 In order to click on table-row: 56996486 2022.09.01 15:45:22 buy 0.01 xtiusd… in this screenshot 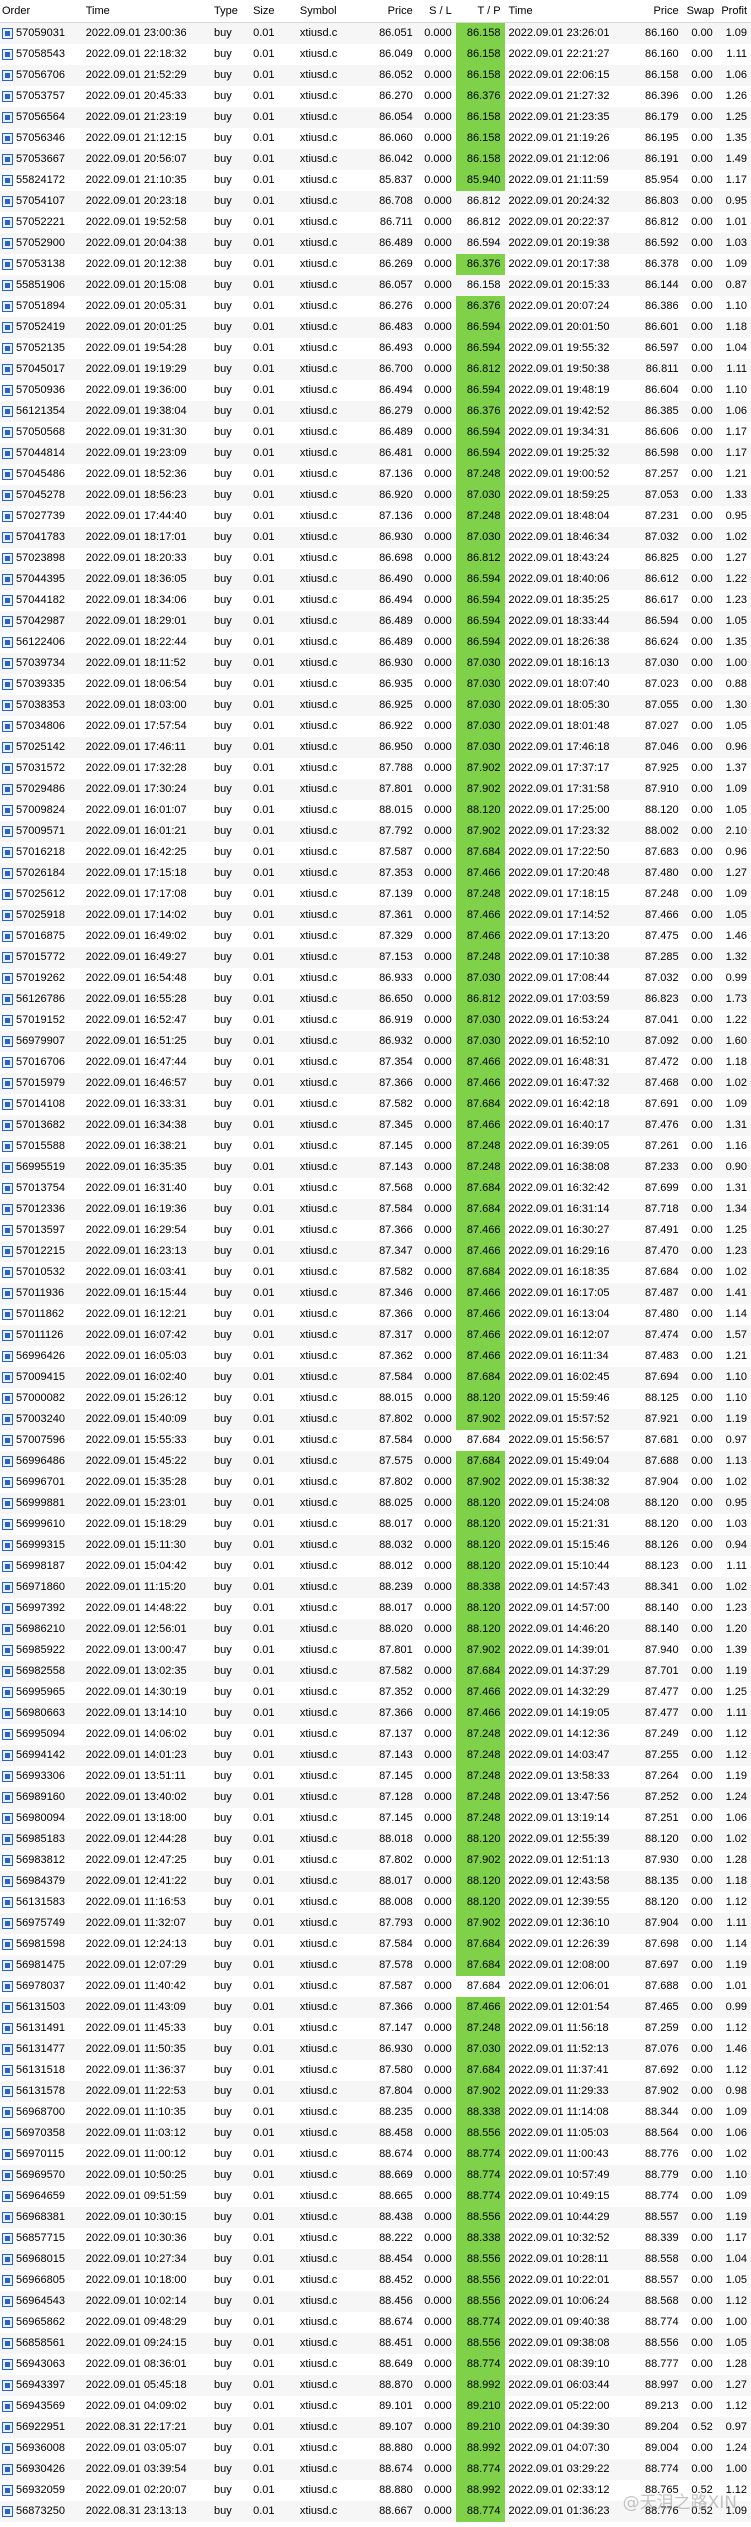, I will do `click(375, 1461)`.